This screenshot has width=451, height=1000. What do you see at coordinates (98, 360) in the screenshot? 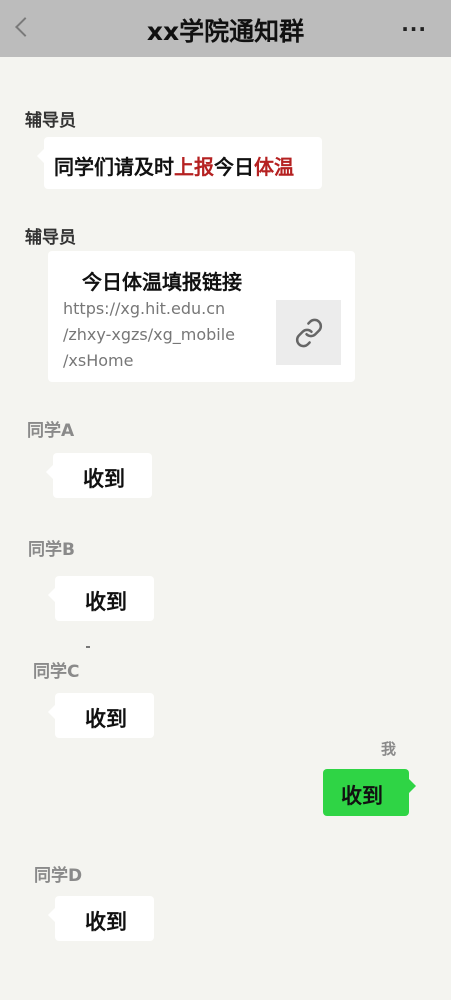
I see `link-url-line: /xsHome` at bounding box center [98, 360].